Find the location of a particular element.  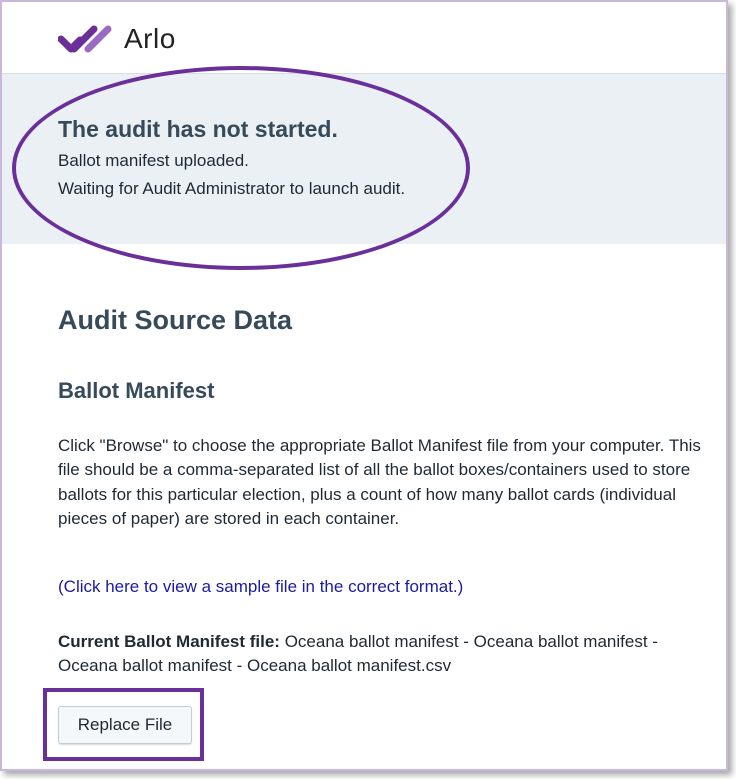

logo: Arlo is located at coordinates (117, 39).